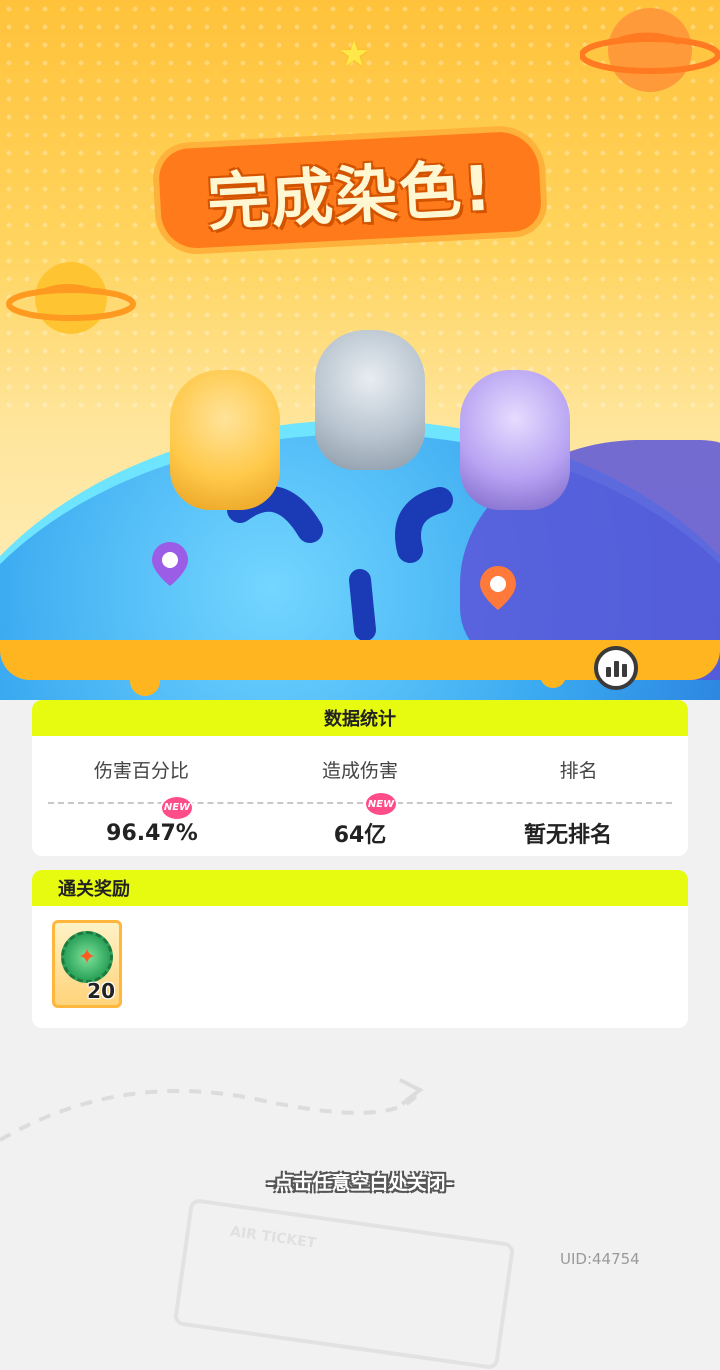 Image resolution: width=720 pixels, height=1370 pixels. I want to click on character-blonde, so click(225, 440).